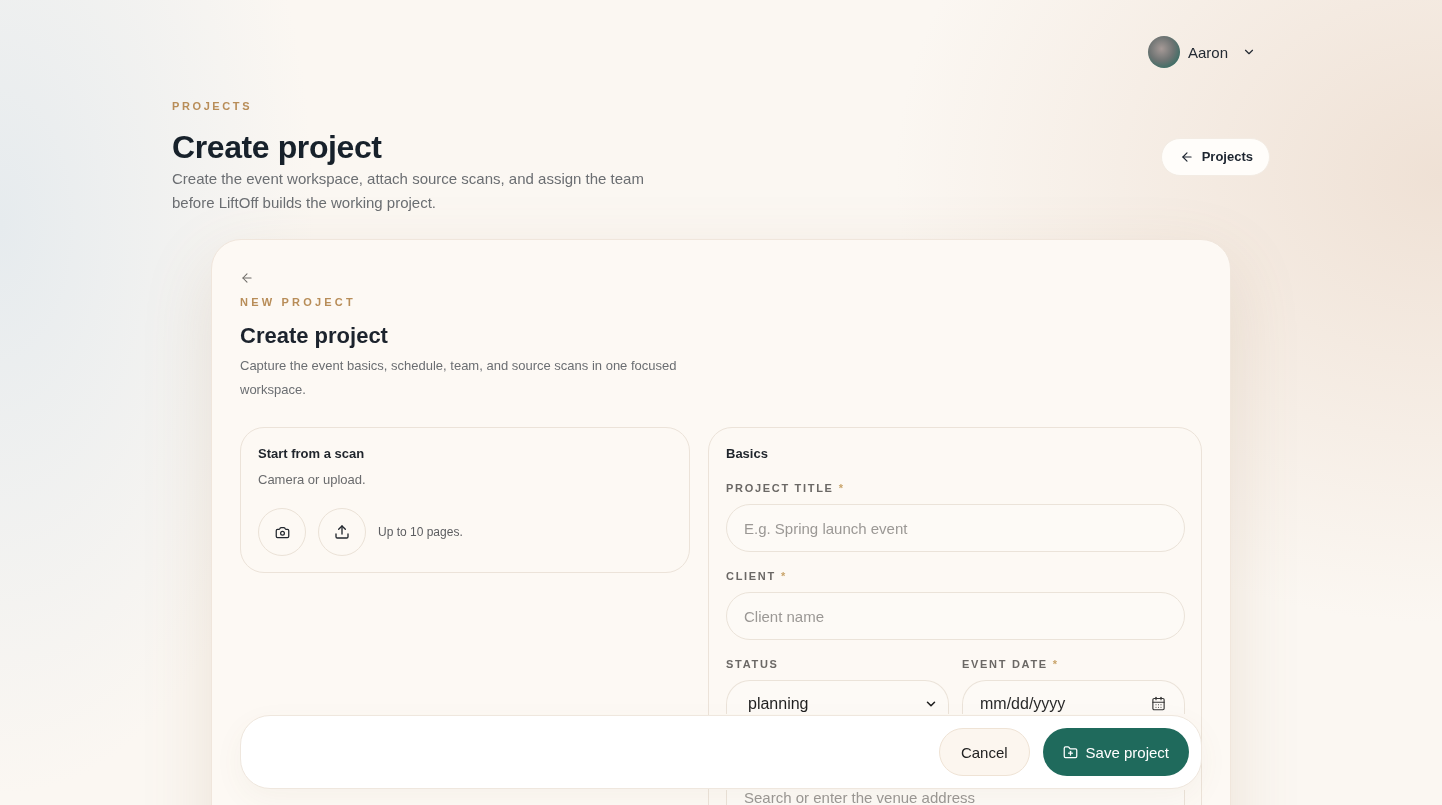 The height and width of the screenshot is (805, 1442). What do you see at coordinates (312, 454) in the screenshot?
I see `panel-title: Start from a scan` at bounding box center [312, 454].